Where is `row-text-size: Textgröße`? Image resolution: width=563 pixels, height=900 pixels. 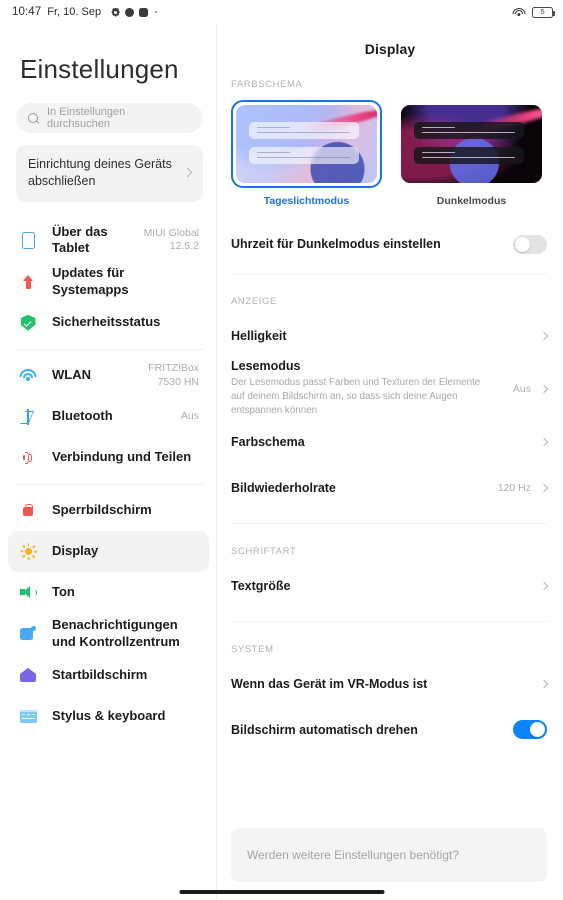
row-text-size: Textgröße is located at coordinates (390, 586).